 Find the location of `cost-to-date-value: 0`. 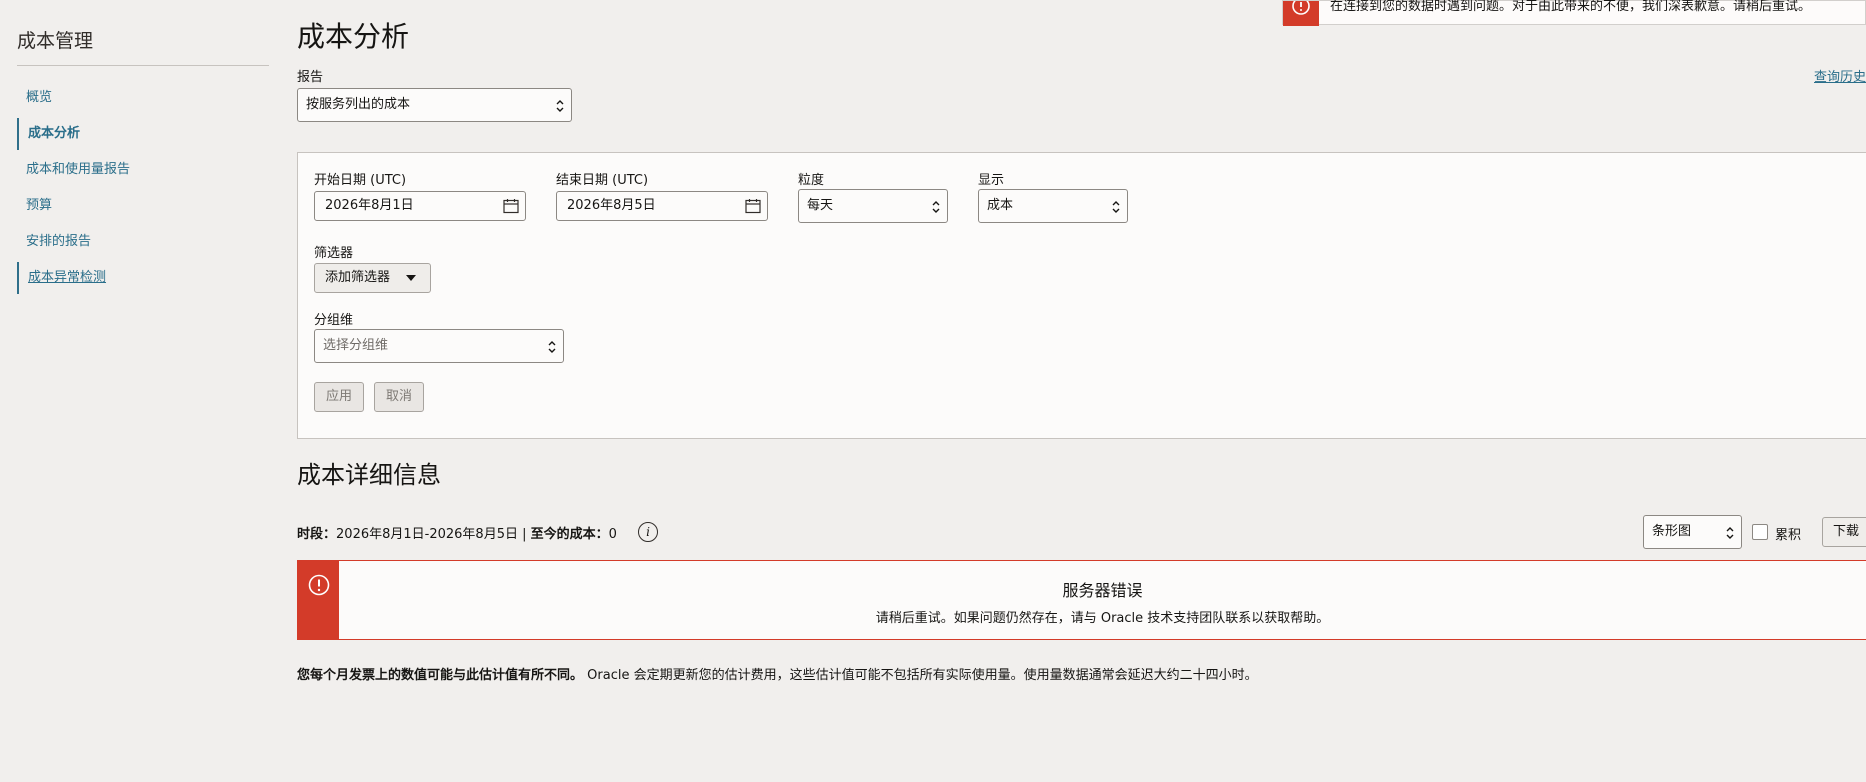

cost-to-date-value: 0 is located at coordinates (612, 534).